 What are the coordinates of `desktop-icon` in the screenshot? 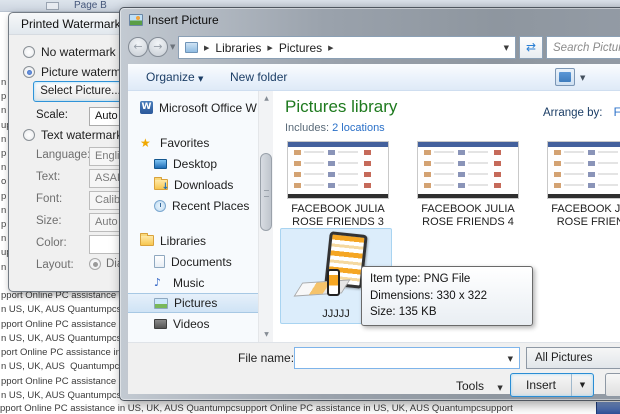 It's located at (160, 163).